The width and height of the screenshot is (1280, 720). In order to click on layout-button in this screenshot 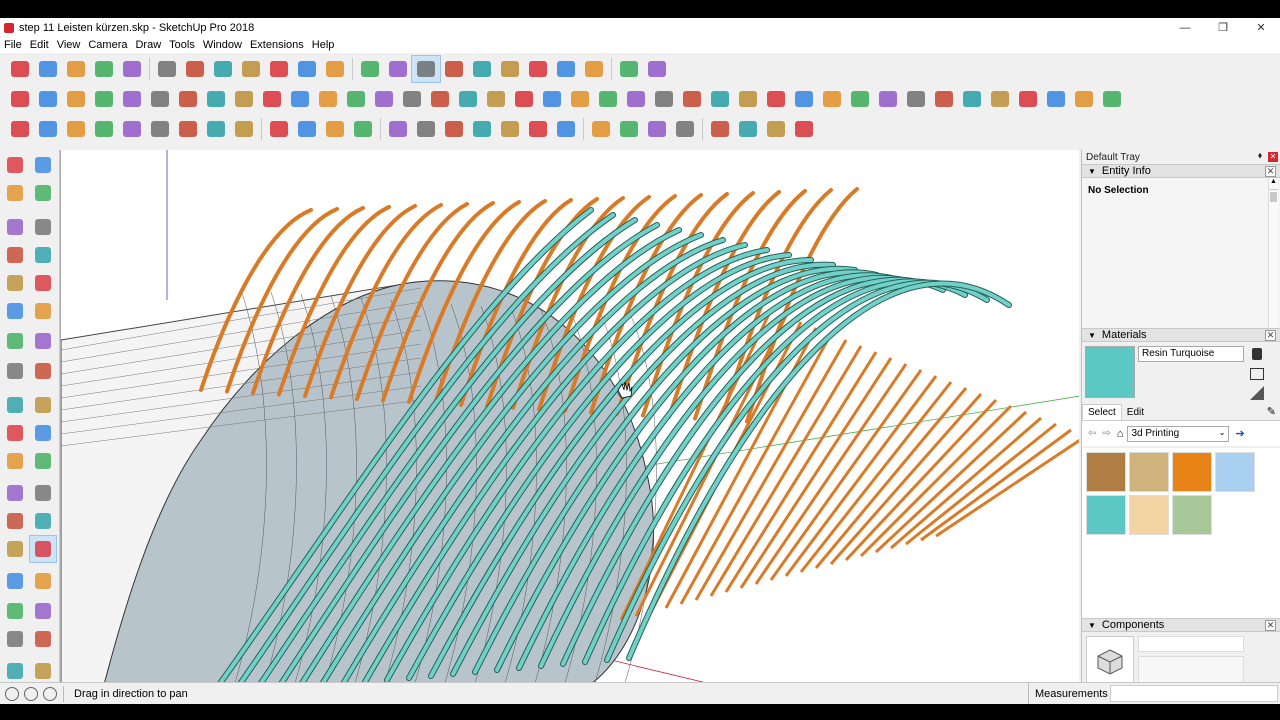, I will do `click(566, 69)`.